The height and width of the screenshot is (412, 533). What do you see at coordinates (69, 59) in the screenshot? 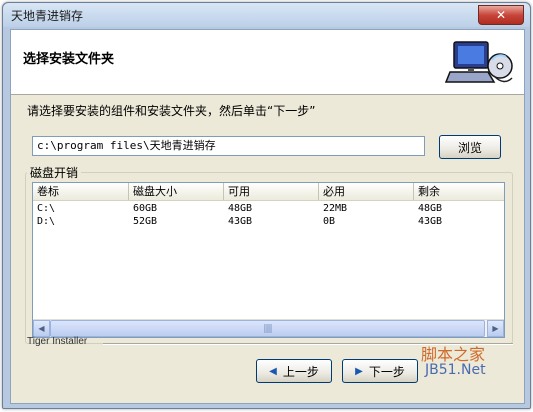
I see `page-title: 选择安装文件夹` at bounding box center [69, 59].